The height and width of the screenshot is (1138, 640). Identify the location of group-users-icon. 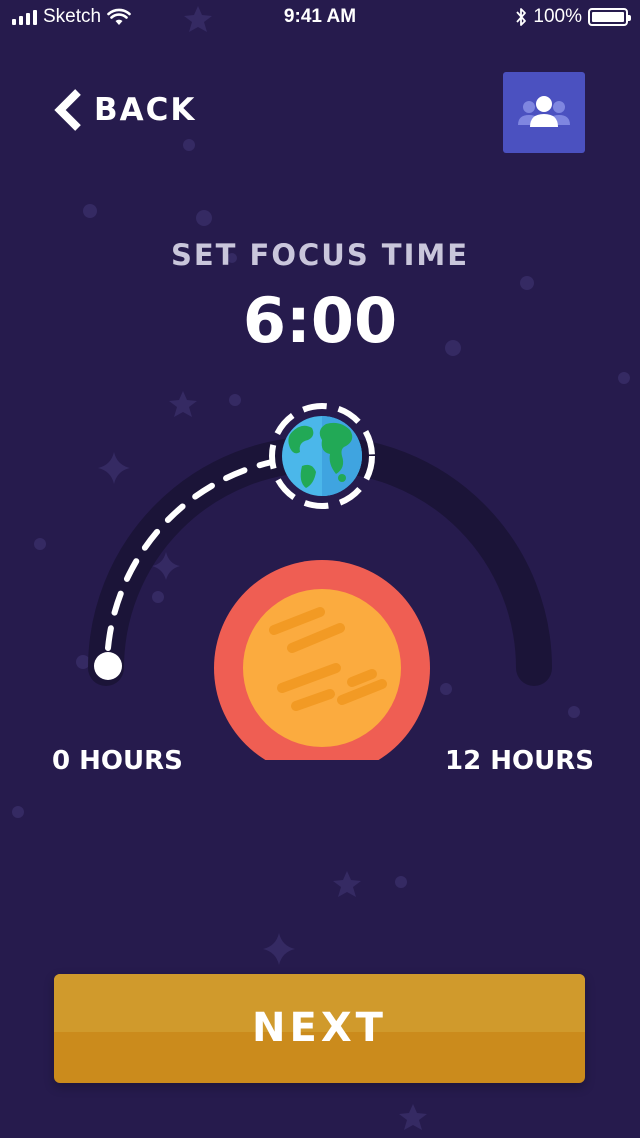
(544, 111).